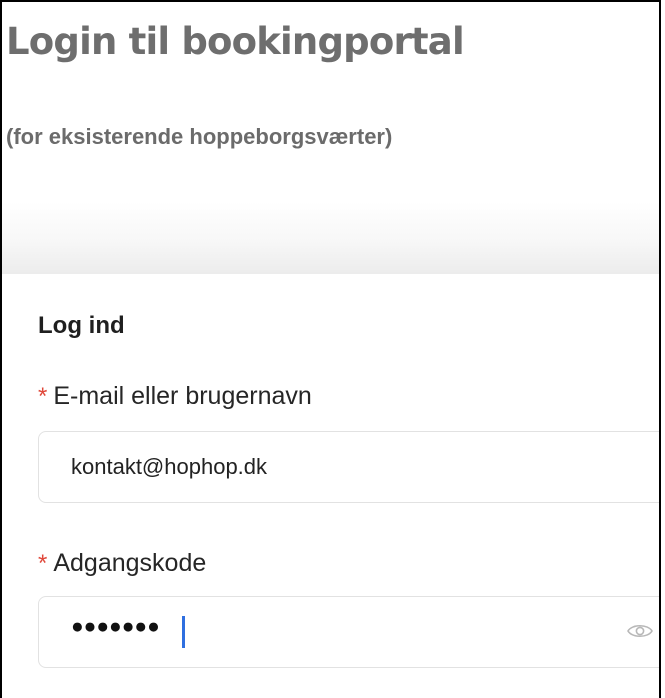 This screenshot has width=665, height=698. I want to click on page-title: Login til bookingportal, so click(235, 41).